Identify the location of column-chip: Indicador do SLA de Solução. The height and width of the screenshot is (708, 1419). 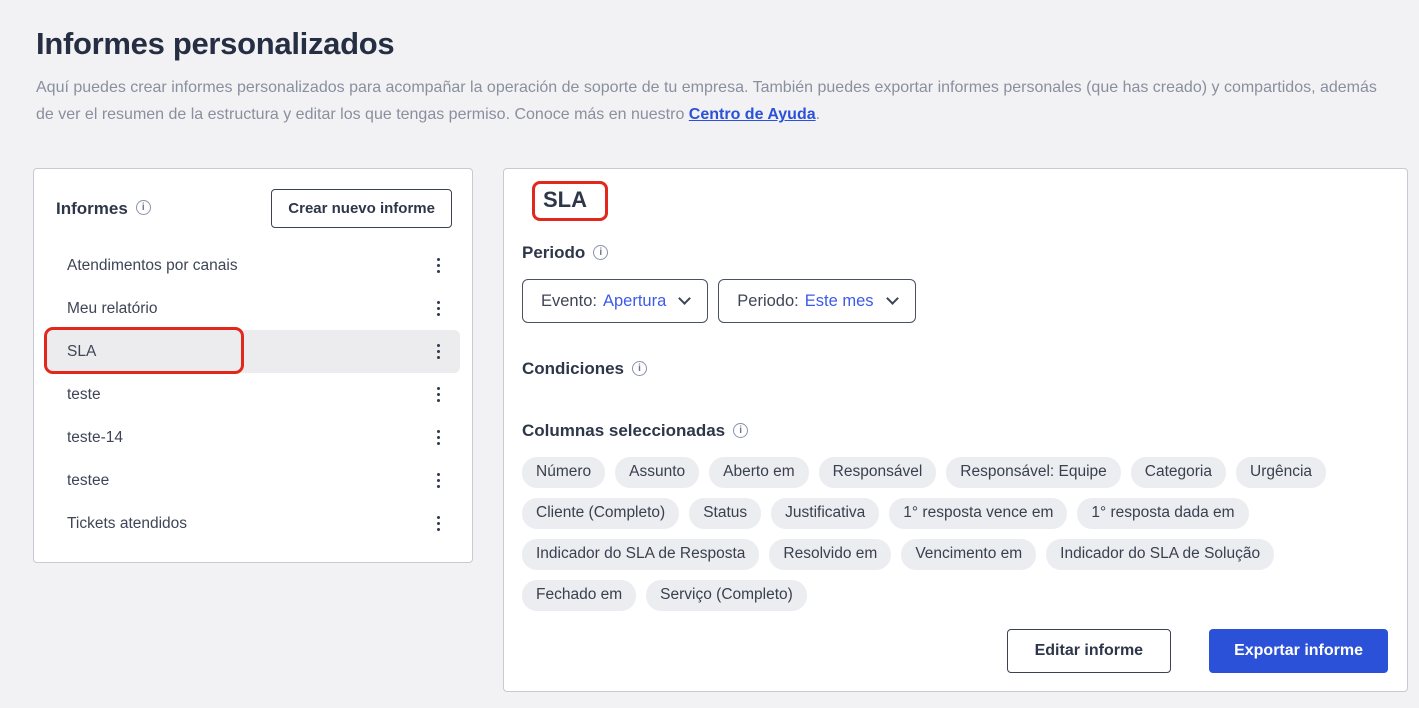
(1160, 554).